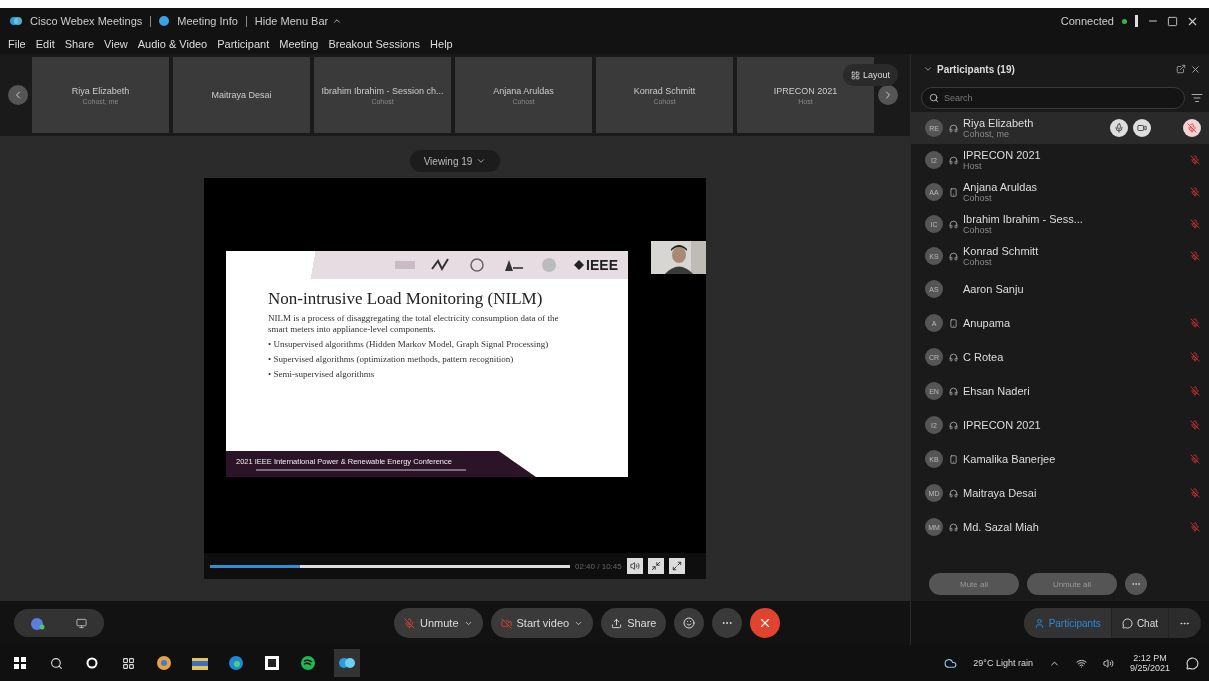 Image resolution: width=1209 pixels, height=681 pixels. What do you see at coordinates (321, 375) in the screenshot?
I see `slide-bullet: • Semi-supervised algorithms` at bounding box center [321, 375].